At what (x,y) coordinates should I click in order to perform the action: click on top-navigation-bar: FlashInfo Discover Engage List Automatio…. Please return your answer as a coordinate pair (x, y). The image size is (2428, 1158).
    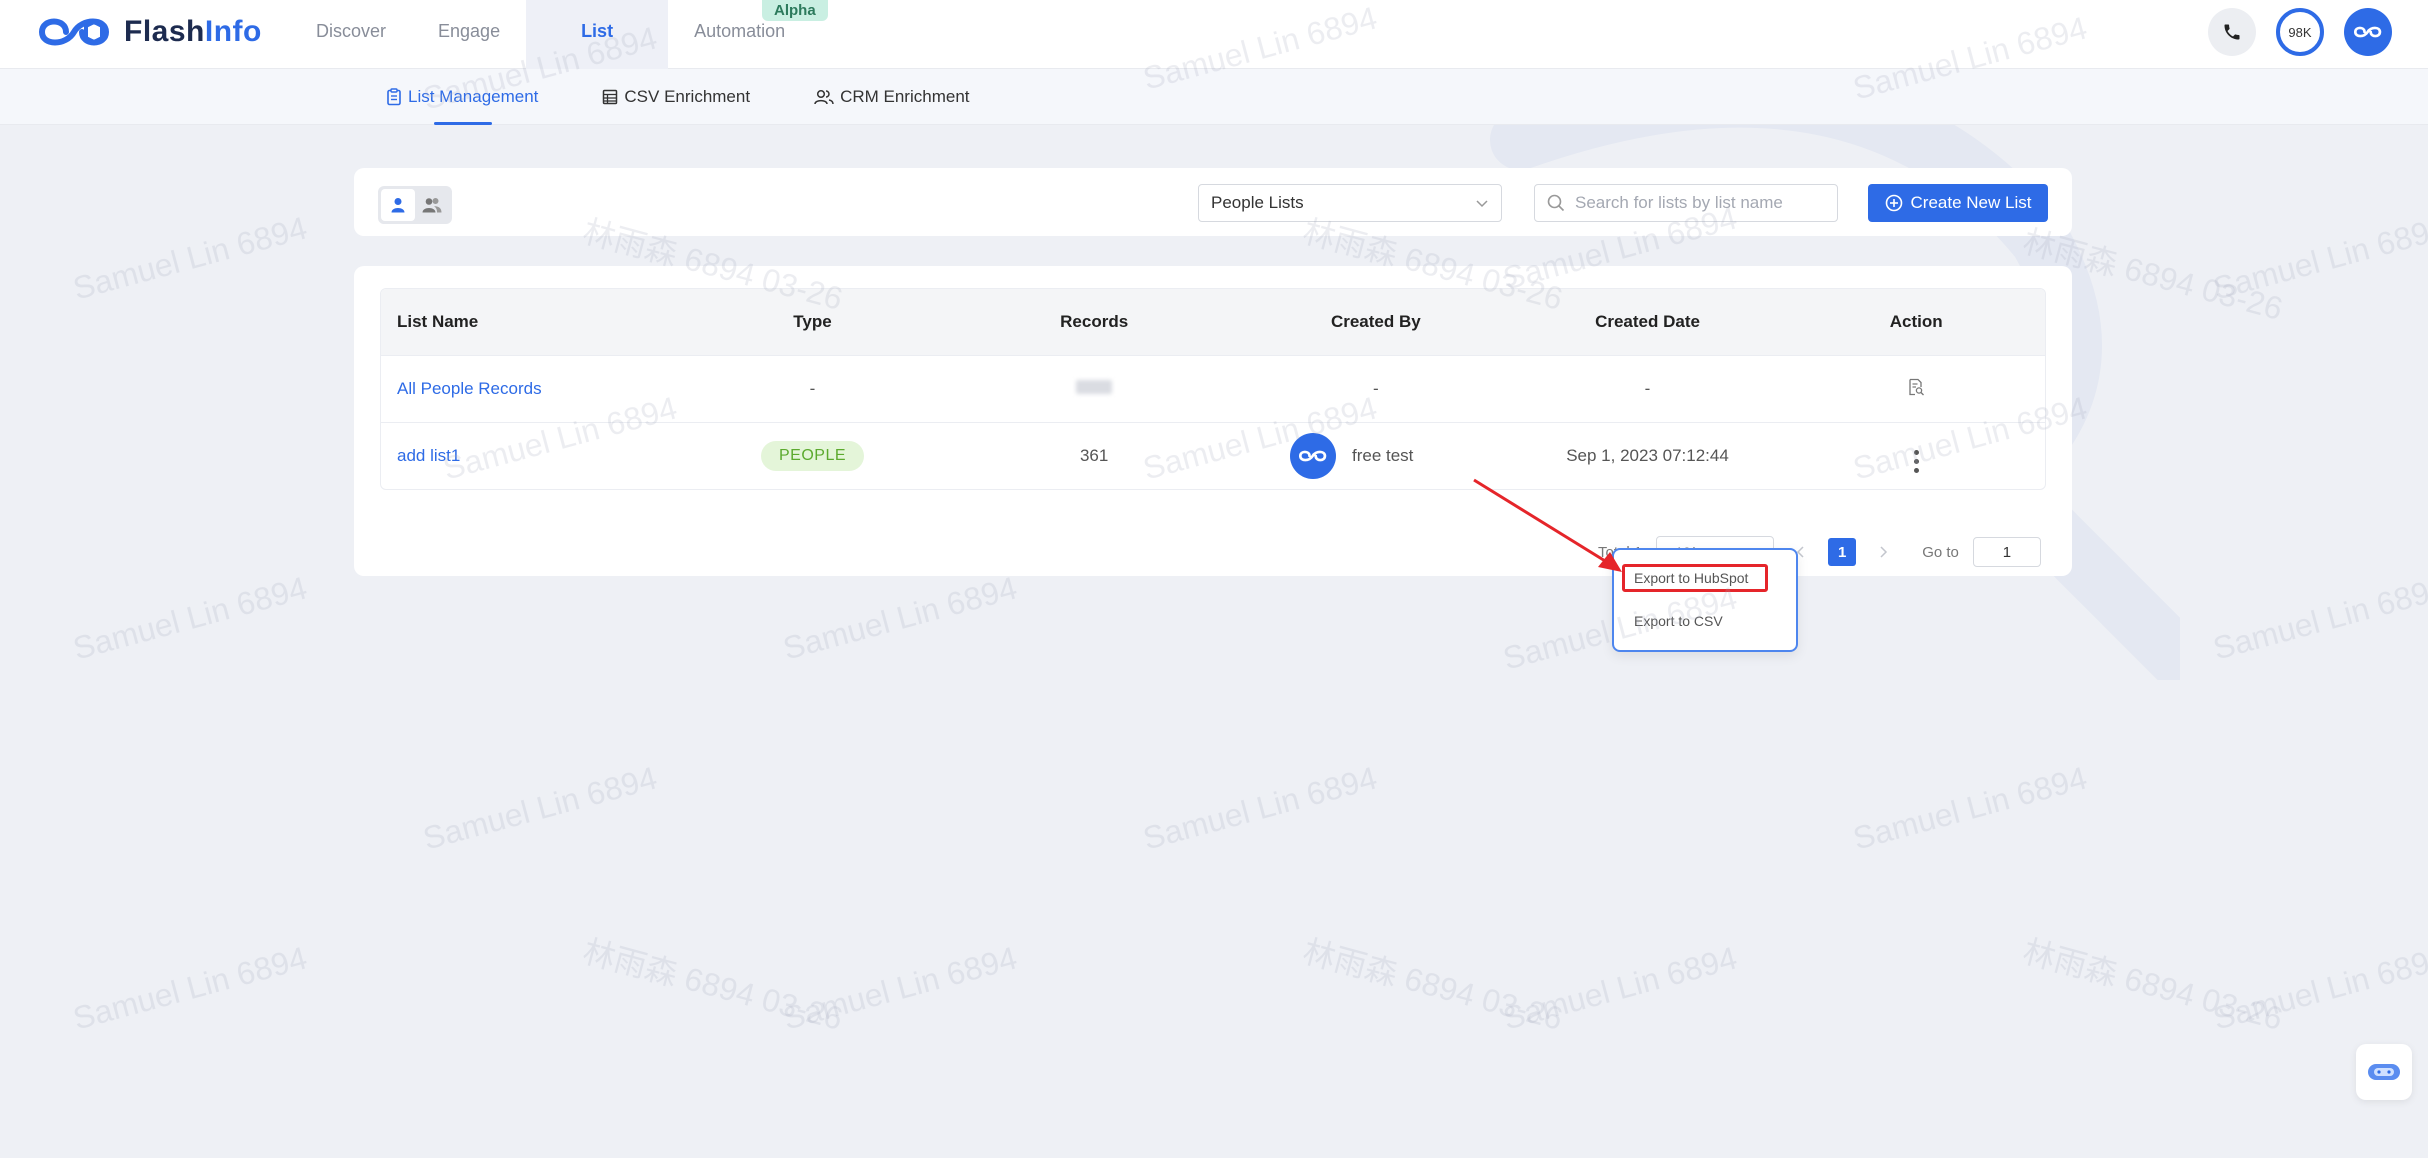
    Looking at the image, I should click on (1214, 34).